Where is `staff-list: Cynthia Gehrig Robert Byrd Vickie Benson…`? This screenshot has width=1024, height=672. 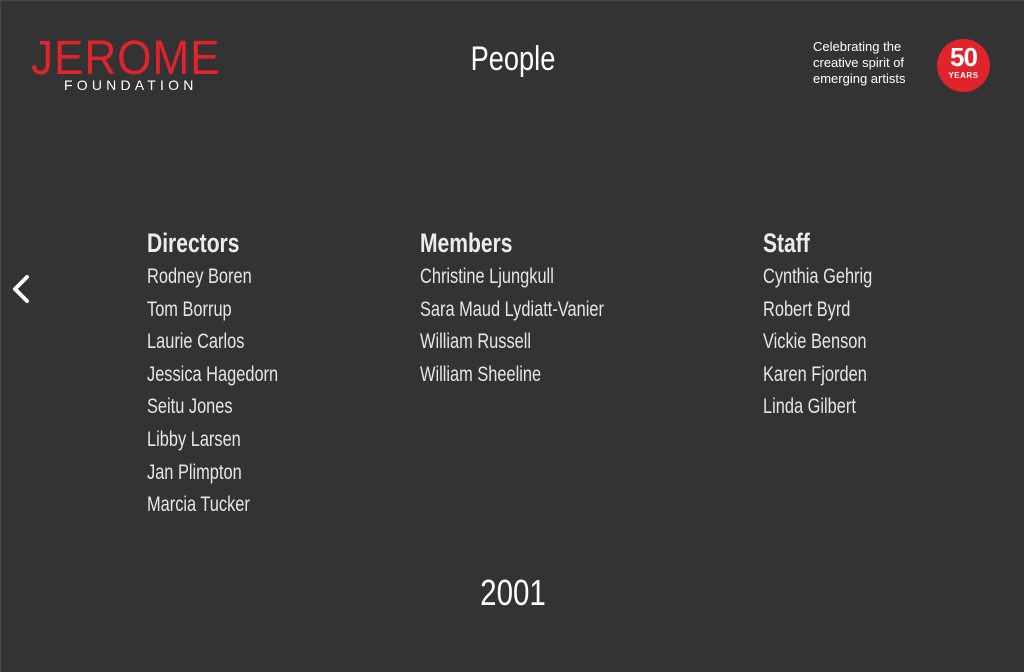 staff-list: Cynthia Gehrig Robert Byrd Vickie Benson… is located at coordinates (883, 342).